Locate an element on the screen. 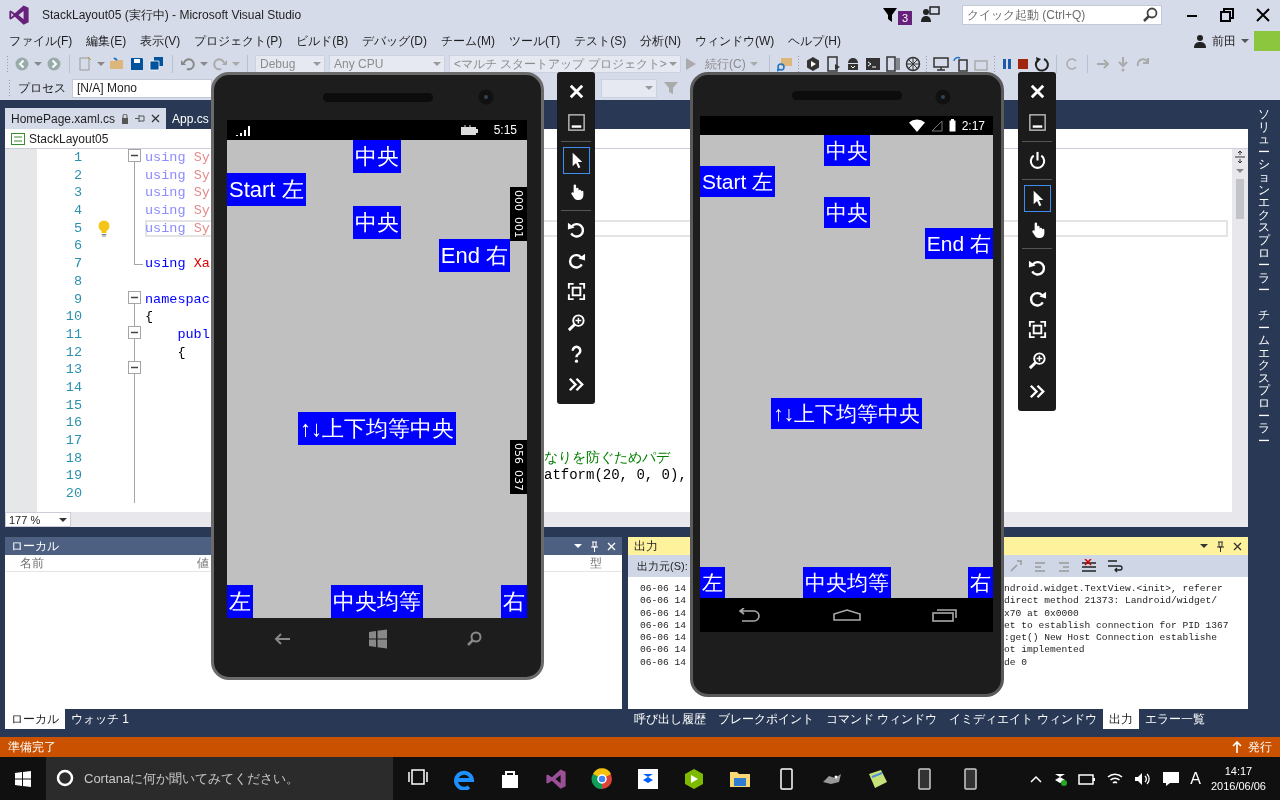 This screenshot has width=1280, height=800. infinity-logo-icon is located at coordinates (556, 778).